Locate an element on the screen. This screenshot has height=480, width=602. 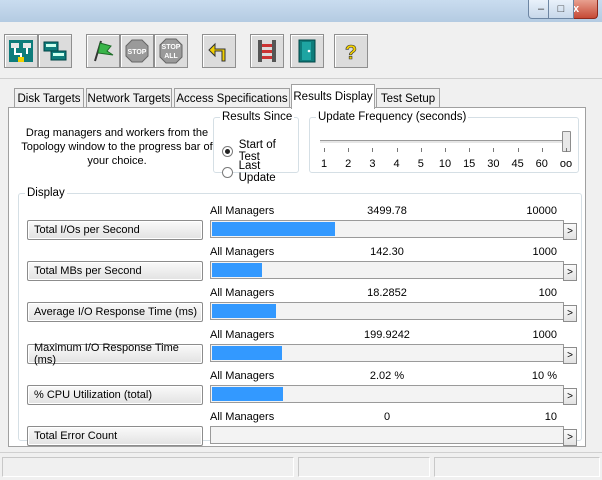
results-since-legend: Results Since is located at coordinates (257, 117).